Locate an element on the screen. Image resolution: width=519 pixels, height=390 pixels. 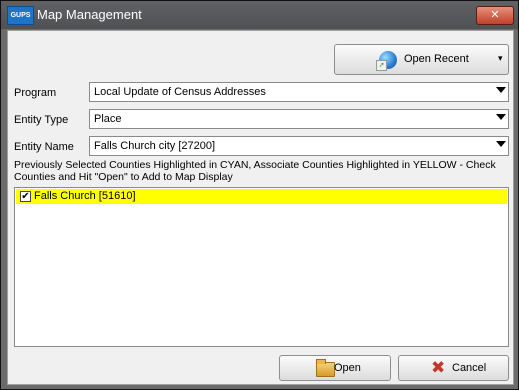
entity-name-value: Falls Church city [27200] is located at coordinates (155, 146).